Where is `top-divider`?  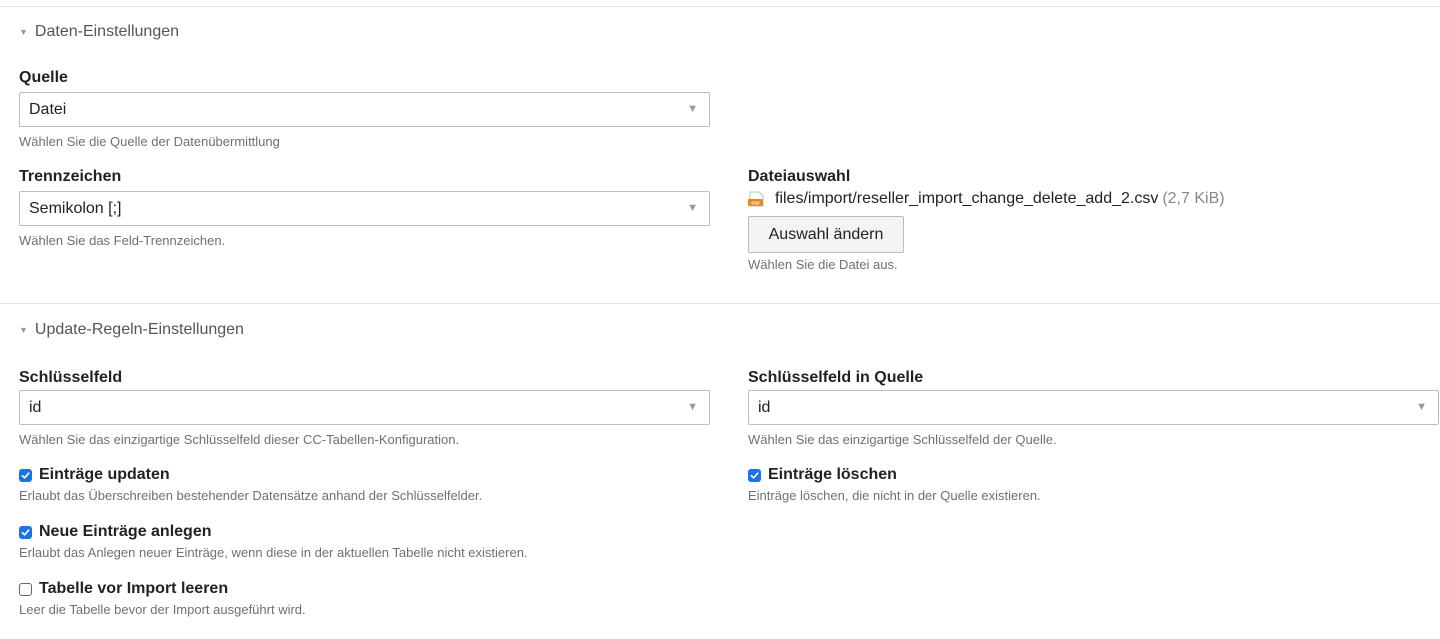
top-divider is located at coordinates (720, 6).